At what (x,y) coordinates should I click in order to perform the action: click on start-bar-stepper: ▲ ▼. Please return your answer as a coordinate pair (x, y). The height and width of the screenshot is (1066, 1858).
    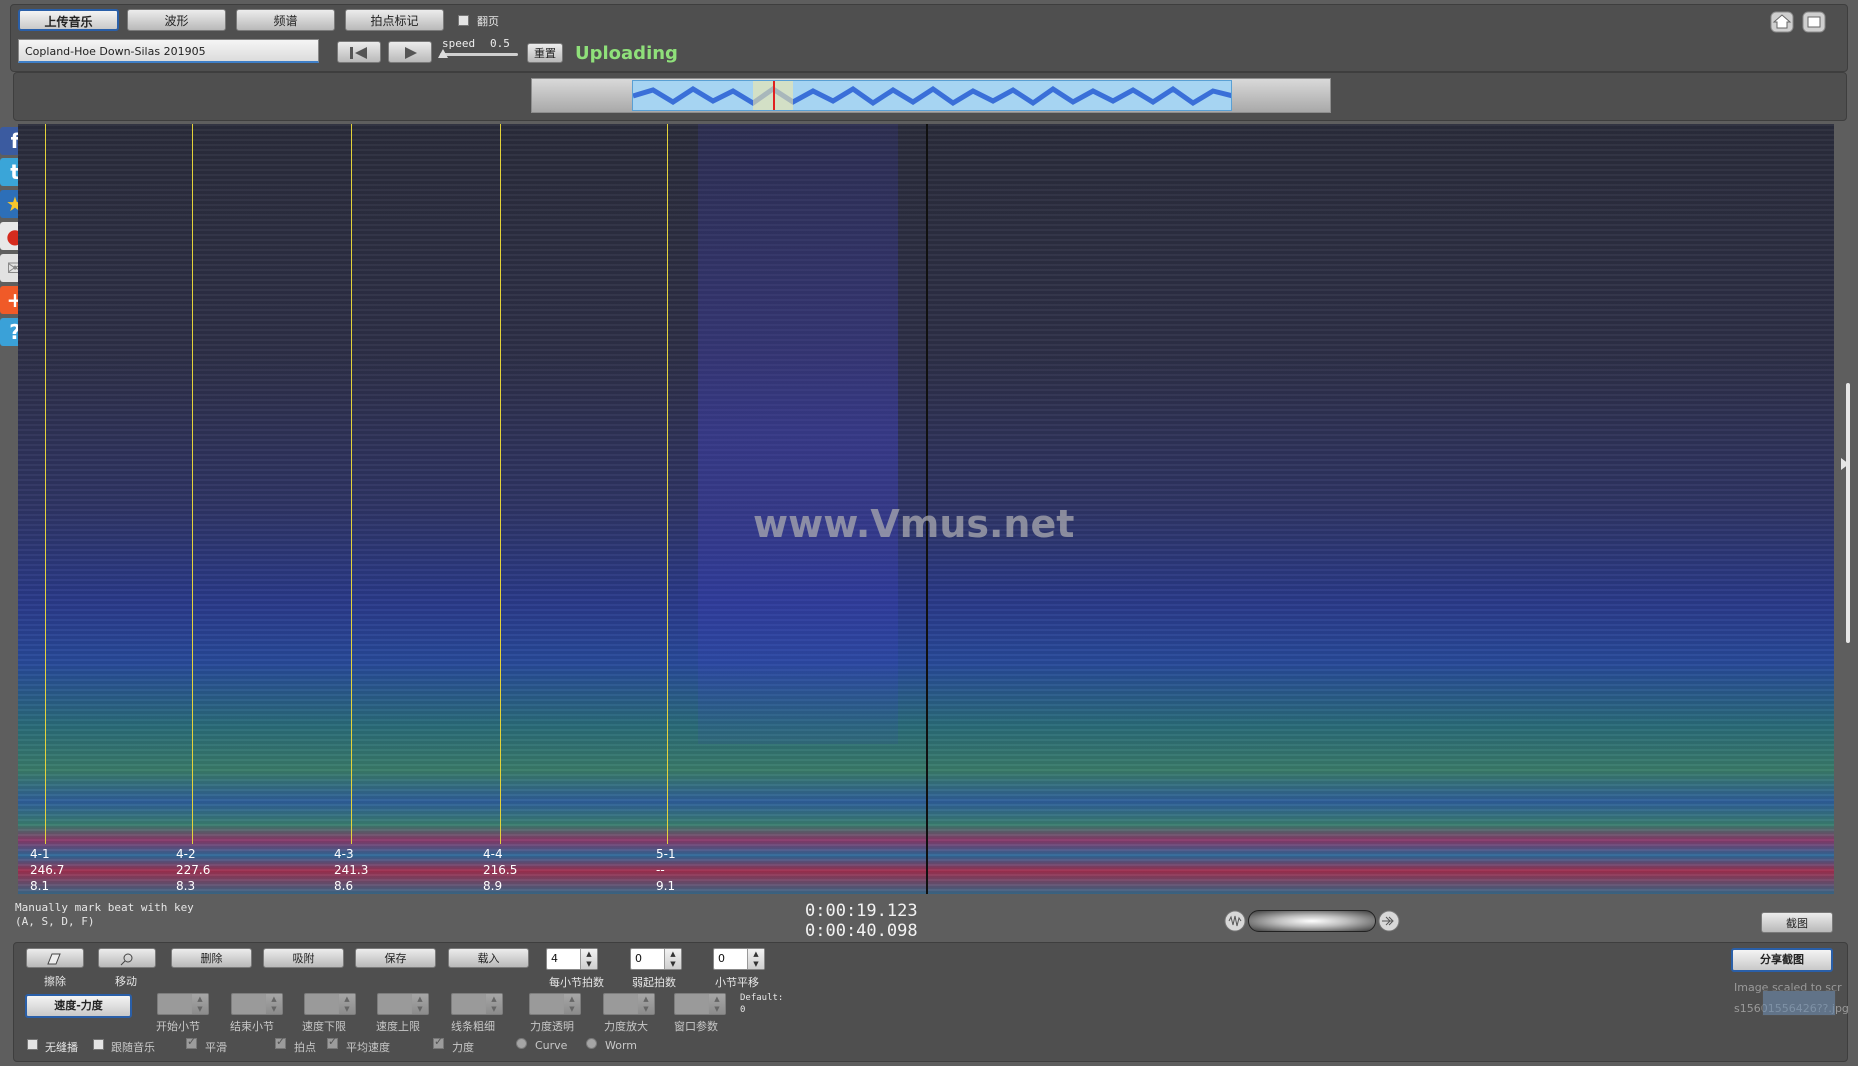
    Looking at the image, I should click on (183, 1004).